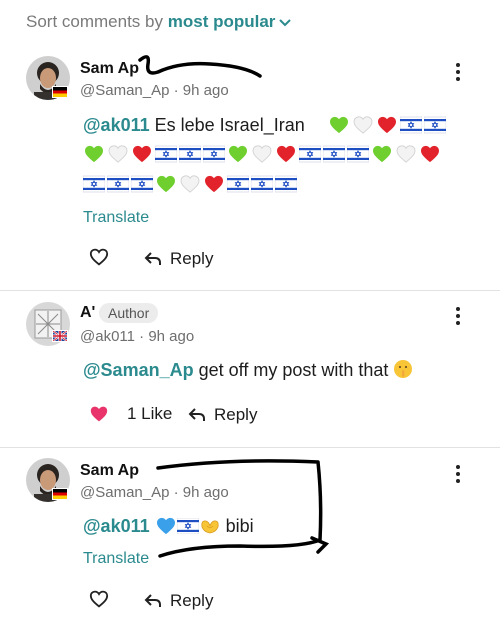 The width and height of the screenshot is (500, 624). I want to click on author-name: A', so click(87, 313).